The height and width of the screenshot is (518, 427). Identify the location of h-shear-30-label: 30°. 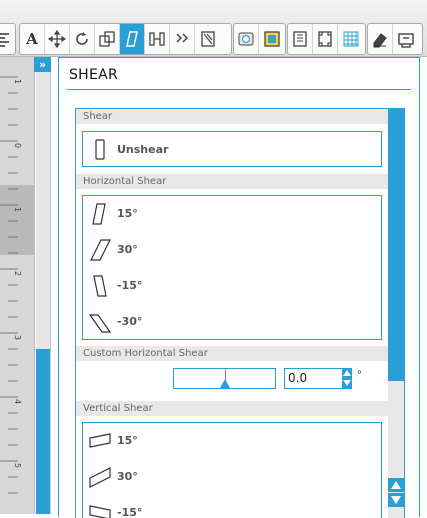
(127, 249).